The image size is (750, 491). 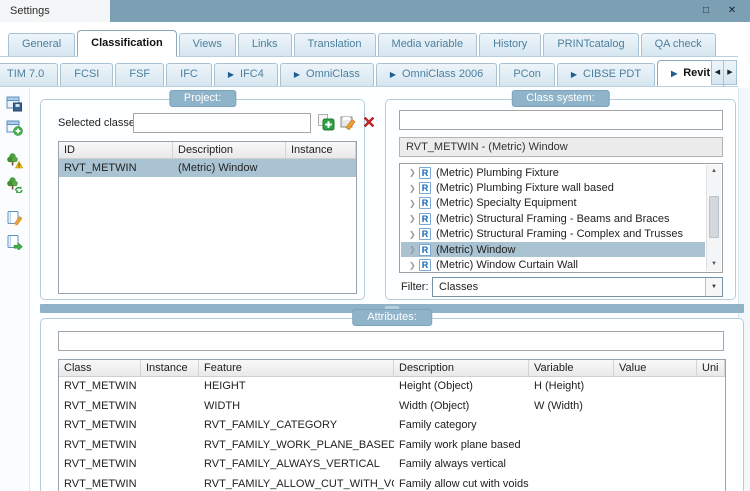 I want to click on tab-scroll-buttons: ◀ ▶, so click(x=724, y=72).